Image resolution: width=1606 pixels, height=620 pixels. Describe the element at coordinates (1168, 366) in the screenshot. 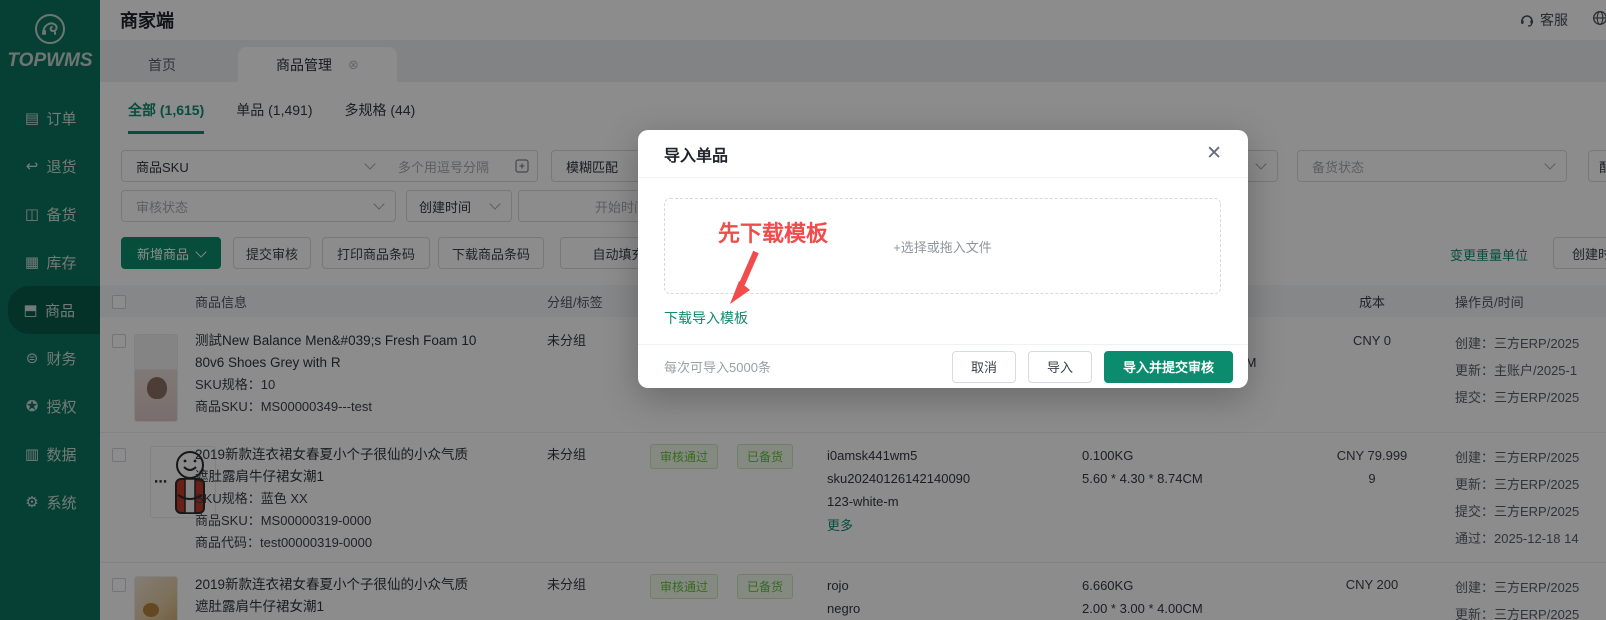

I see `import-and-submit-button: 导入并提交审核` at that location.